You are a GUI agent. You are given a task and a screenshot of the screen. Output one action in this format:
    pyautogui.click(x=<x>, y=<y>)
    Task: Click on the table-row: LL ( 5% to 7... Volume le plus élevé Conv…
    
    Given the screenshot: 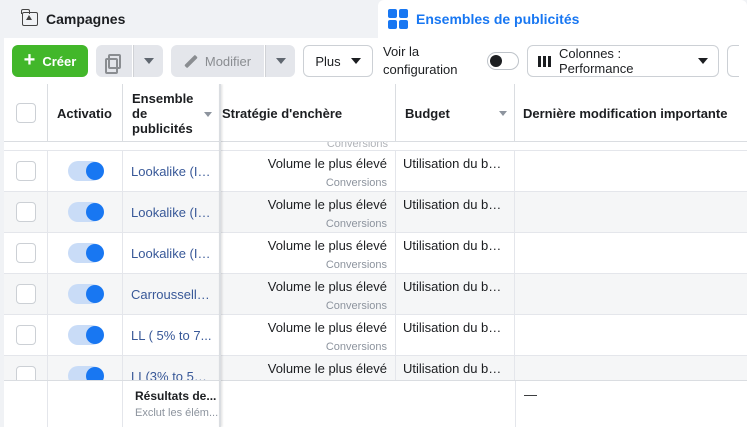 What is the action you would take?
    pyautogui.click(x=375, y=335)
    